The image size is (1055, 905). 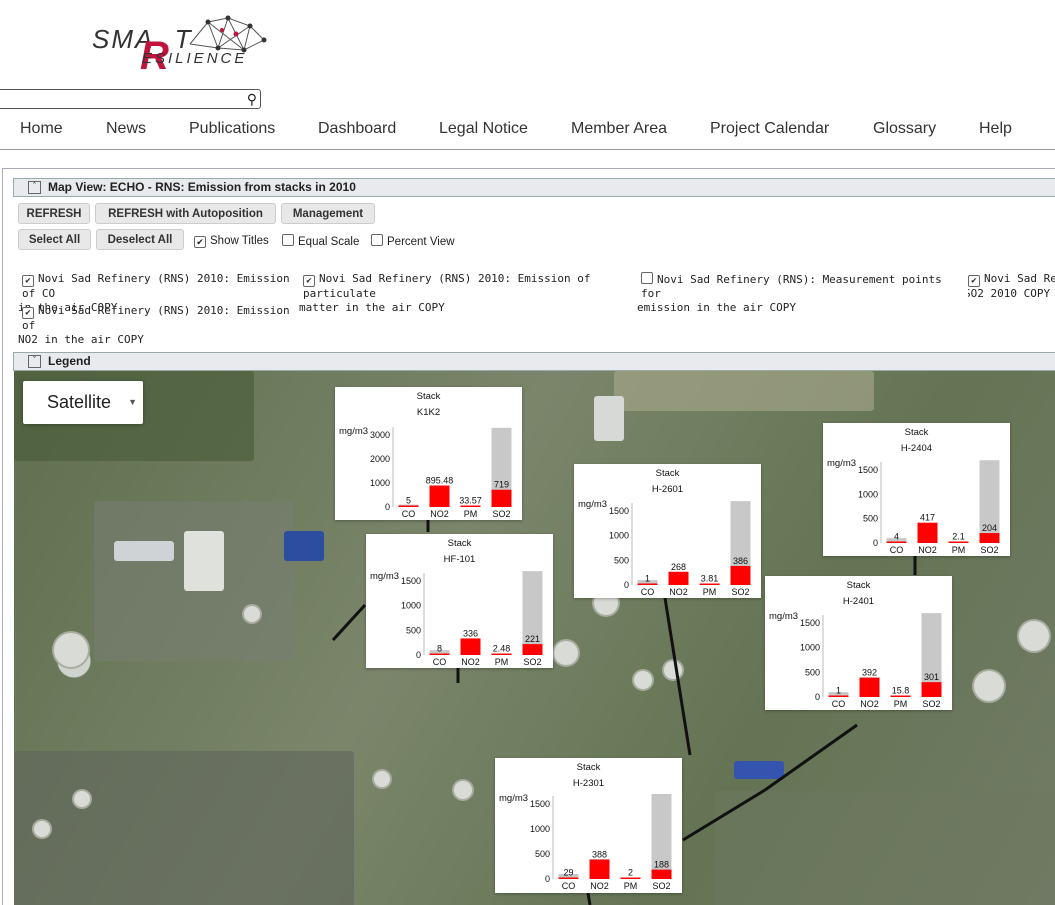 I want to click on data-label: 33.57, so click(x=470, y=501).